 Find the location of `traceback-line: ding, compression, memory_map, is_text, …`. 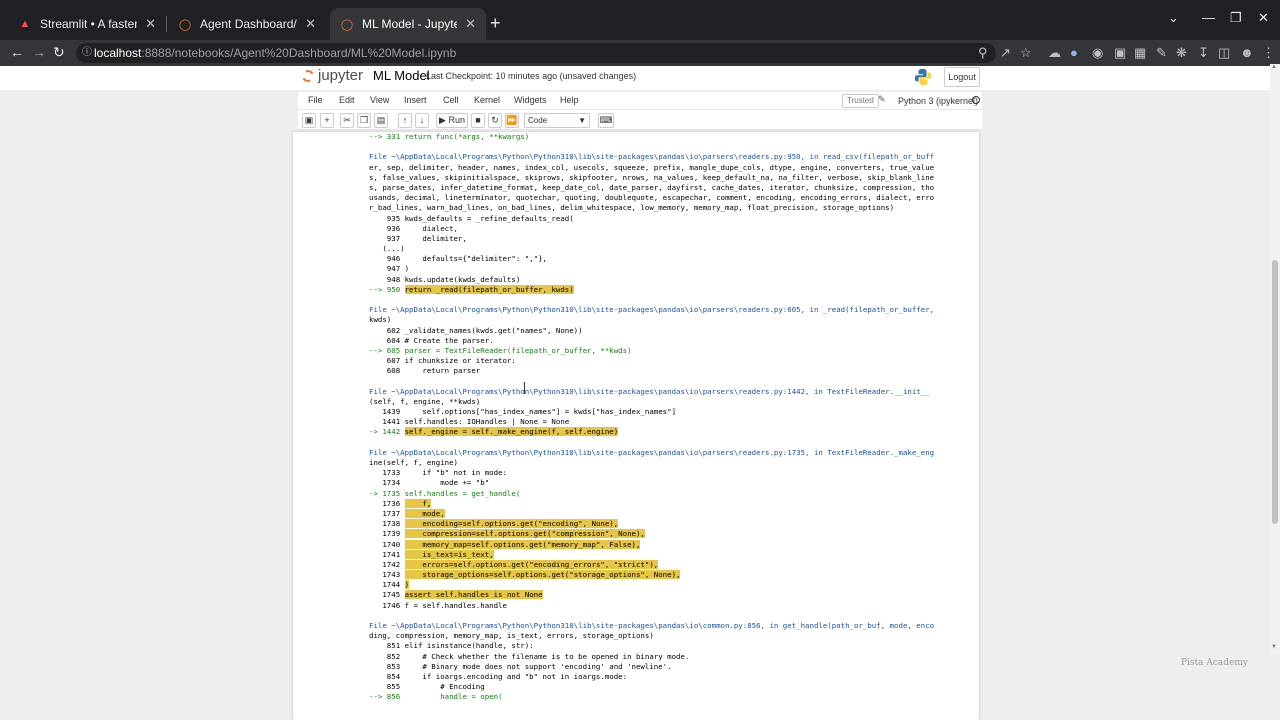

traceback-line: ding, compression, memory_map, is_text, … is located at coordinates (511, 636).